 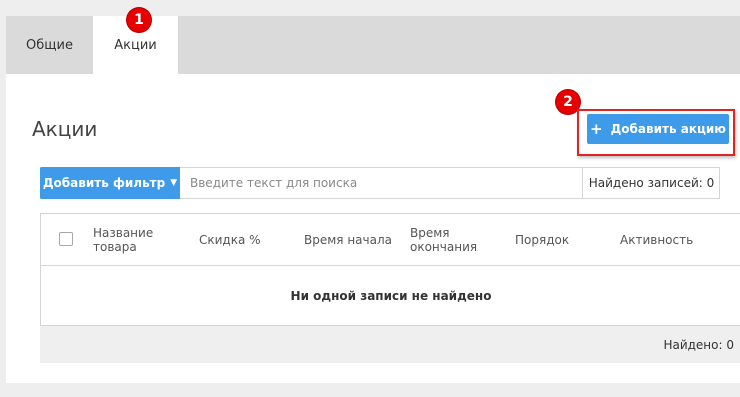 What do you see at coordinates (675, 240) in the screenshot?
I see `column-header-activity: Активность` at bounding box center [675, 240].